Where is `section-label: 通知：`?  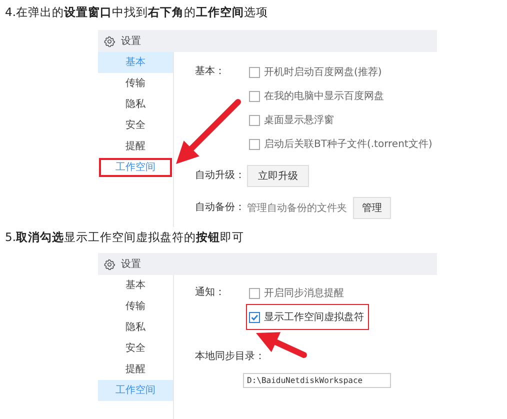
section-label: 通知： is located at coordinates (210, 293).